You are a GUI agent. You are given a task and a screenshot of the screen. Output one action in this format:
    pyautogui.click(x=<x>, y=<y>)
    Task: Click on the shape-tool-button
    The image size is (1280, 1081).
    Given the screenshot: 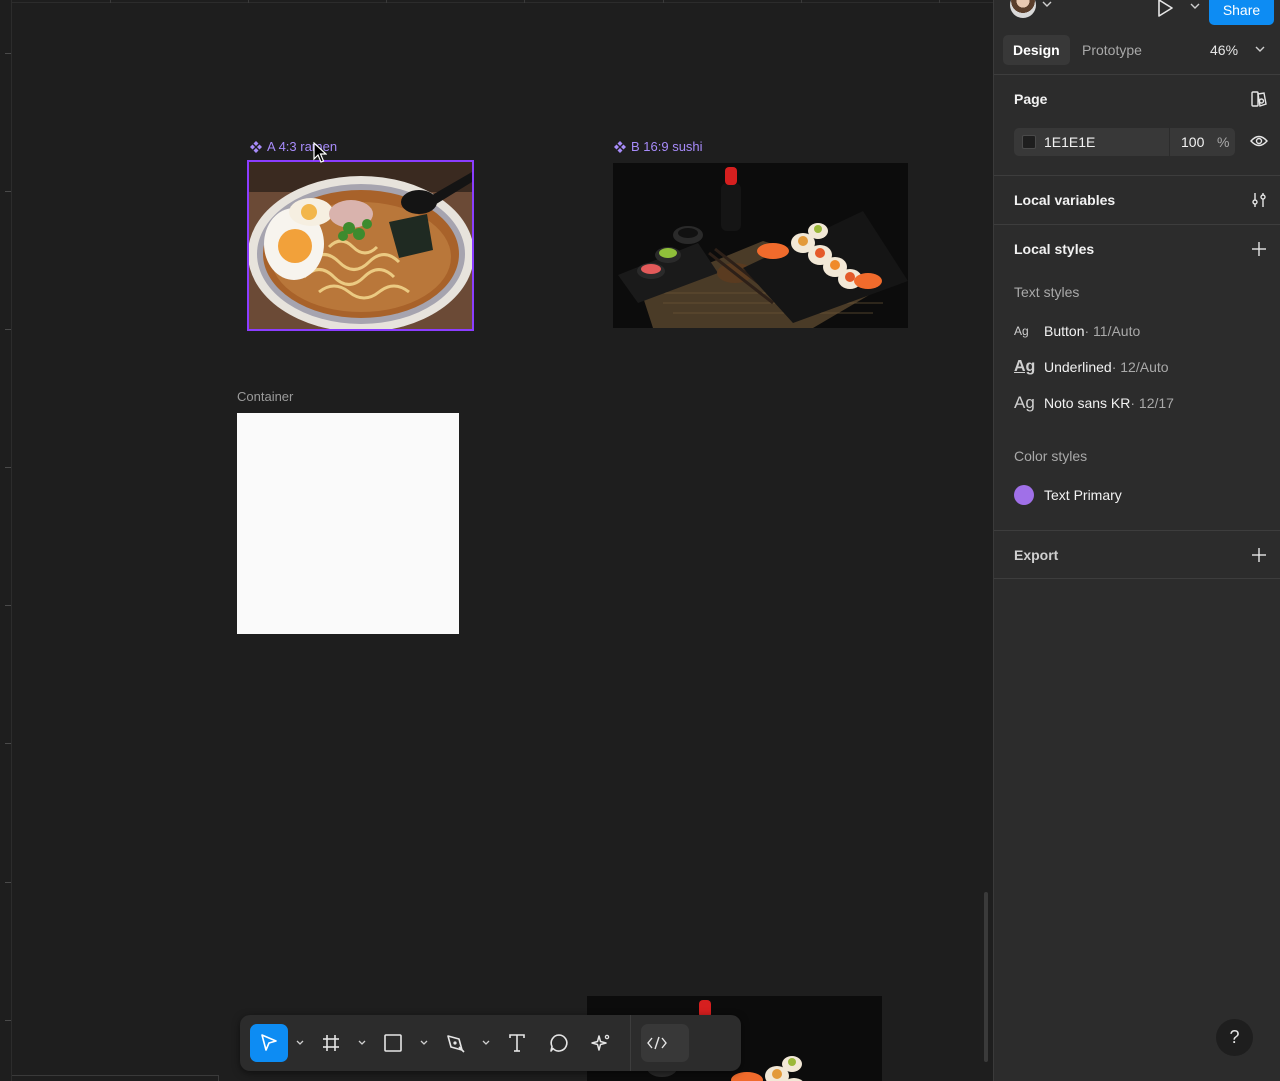 What is the action you would take?
    pyautogui.click(x=393, y=1043)
    